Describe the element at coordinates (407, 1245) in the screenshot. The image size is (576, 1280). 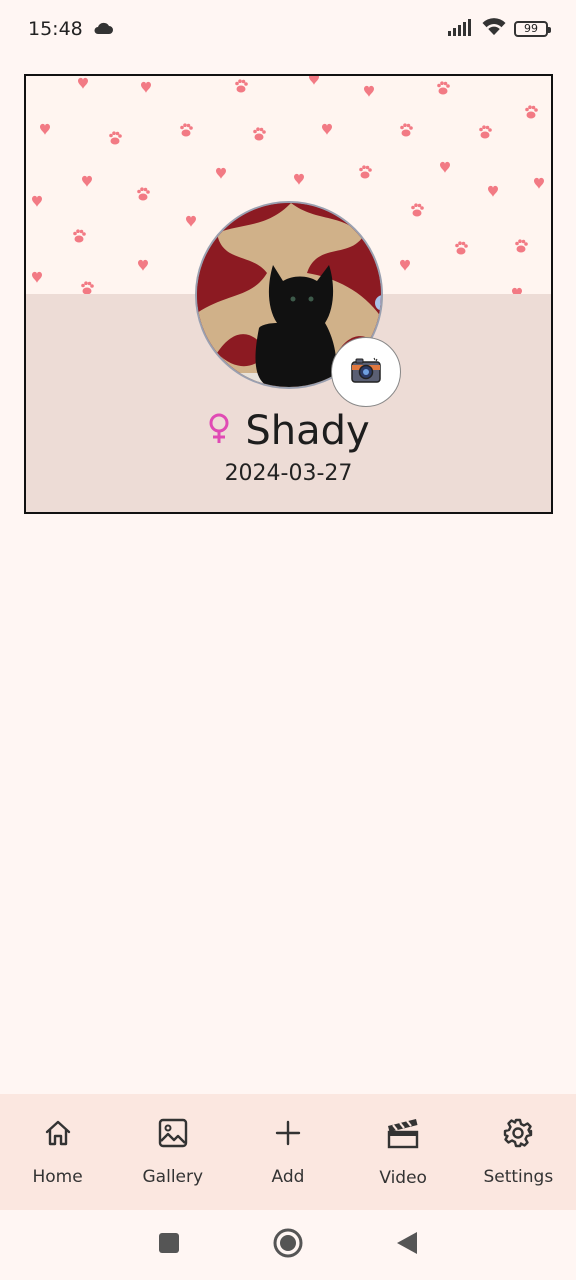
I see `back-button` at that location.